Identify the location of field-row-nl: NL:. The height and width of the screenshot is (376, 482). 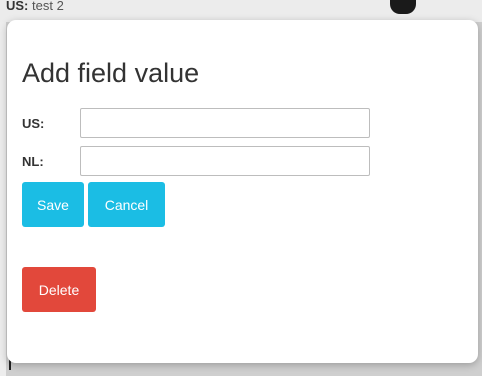
(202, 162).